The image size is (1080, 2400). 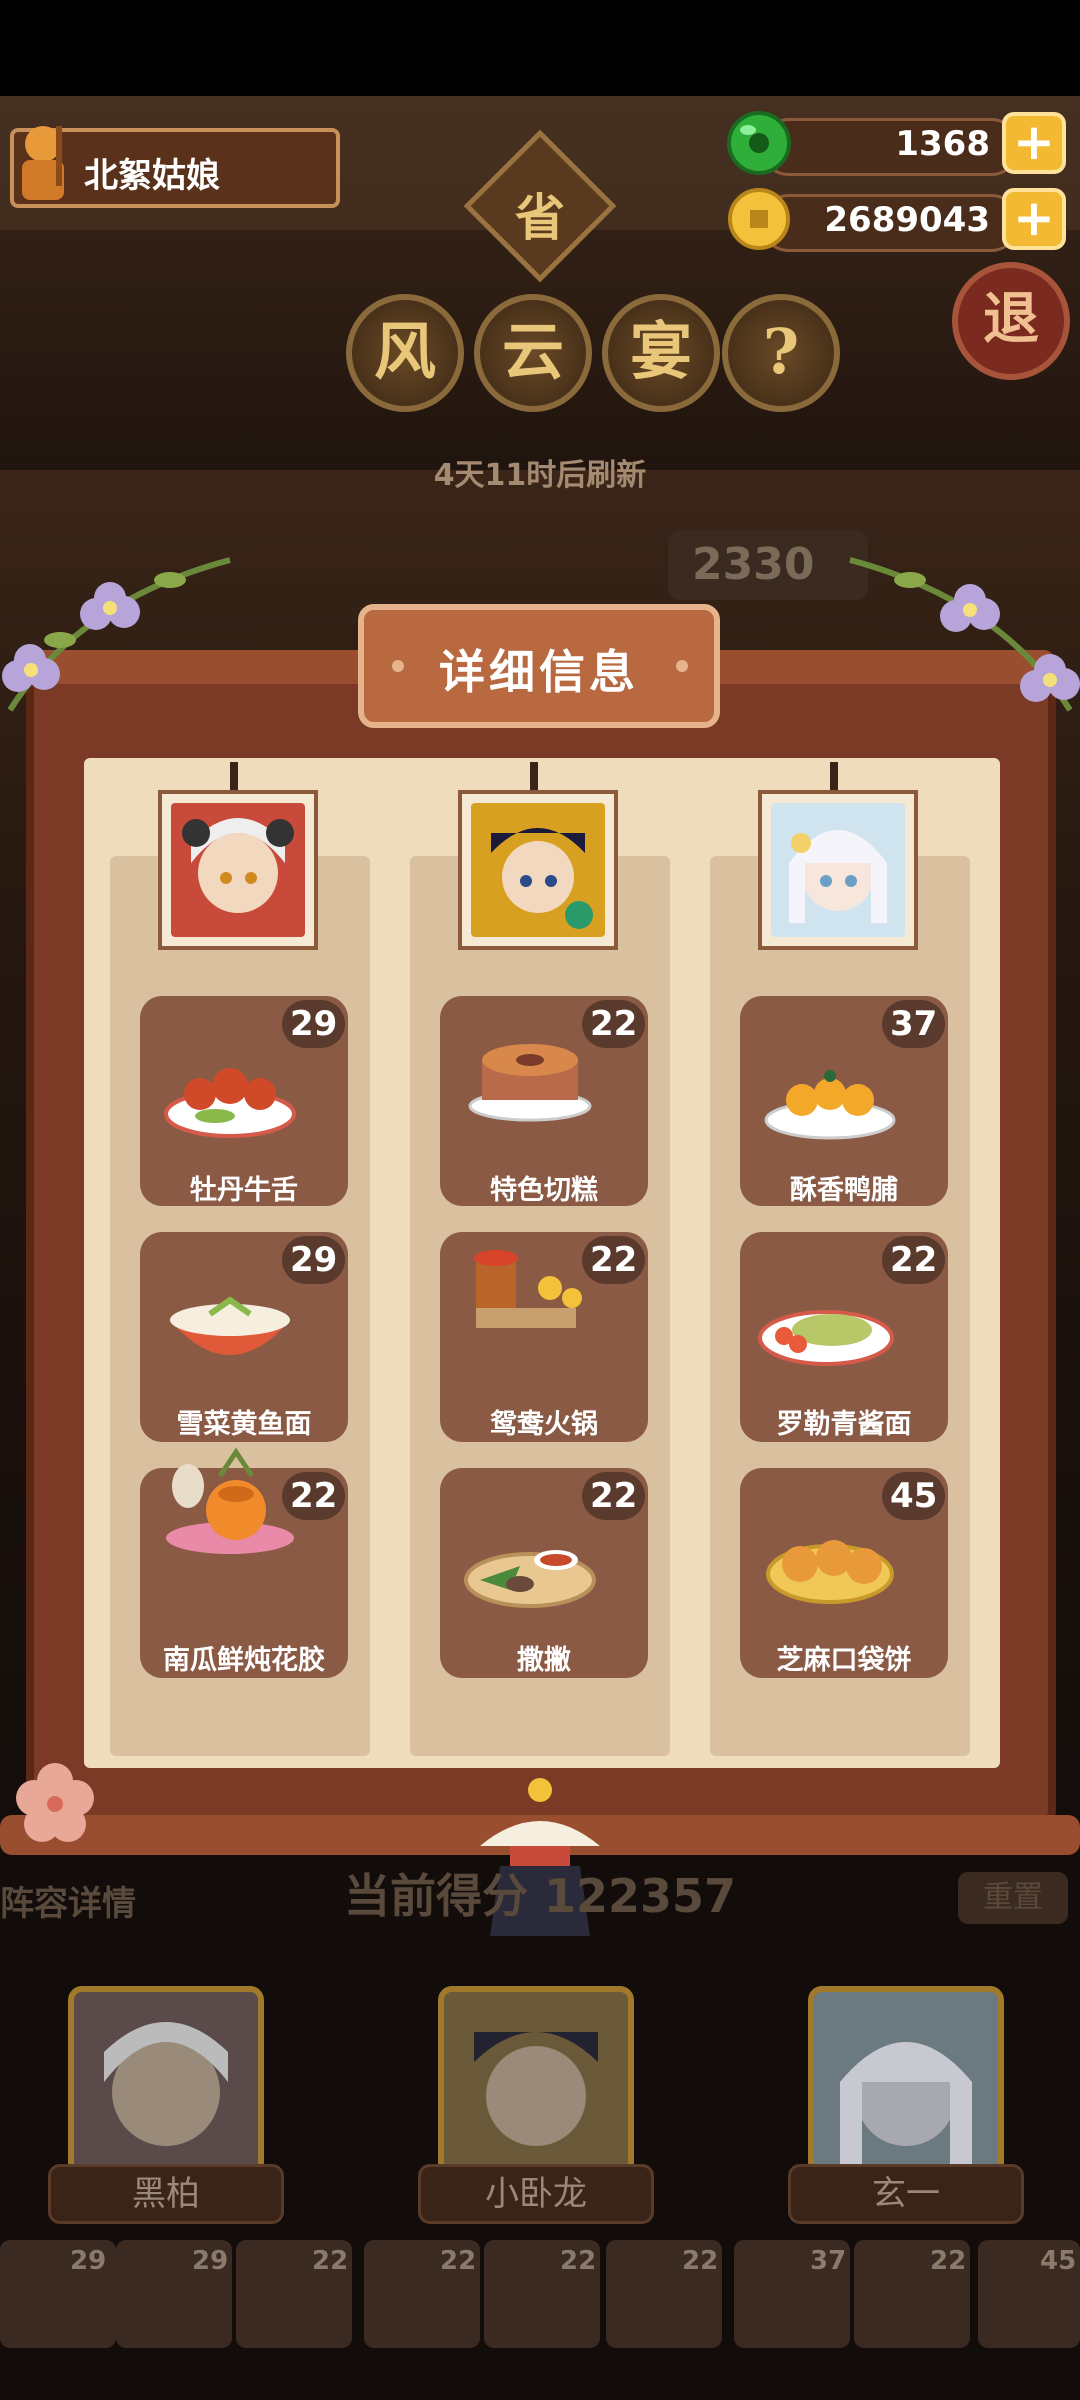 What do you see at coordinates (830, 1105) in the screenshot?
I see `crispy-duck-icon` at bounding box center [830, 1105].